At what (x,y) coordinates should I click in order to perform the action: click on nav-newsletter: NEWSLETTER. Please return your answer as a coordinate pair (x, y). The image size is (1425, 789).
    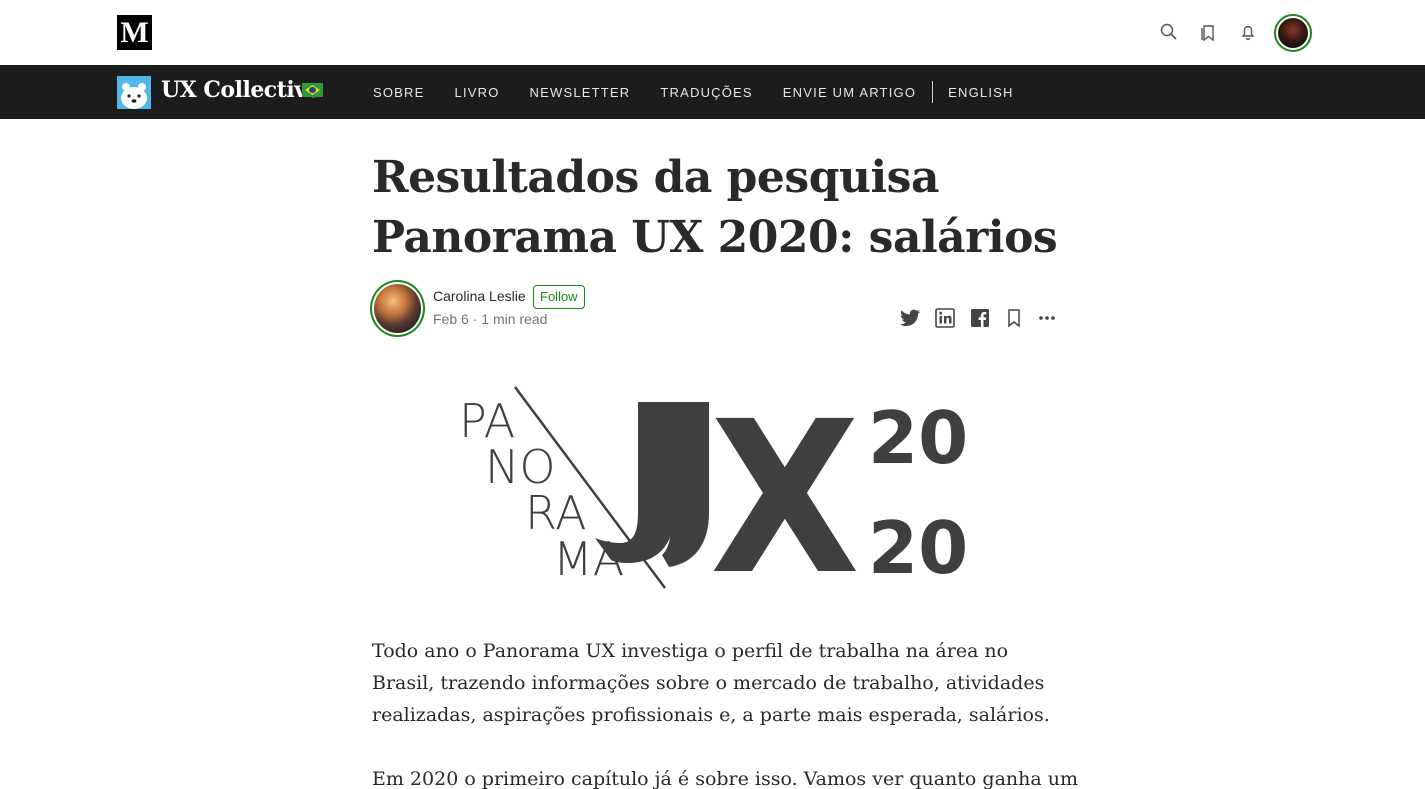
    Looking at the image, I should click on (580, 92).